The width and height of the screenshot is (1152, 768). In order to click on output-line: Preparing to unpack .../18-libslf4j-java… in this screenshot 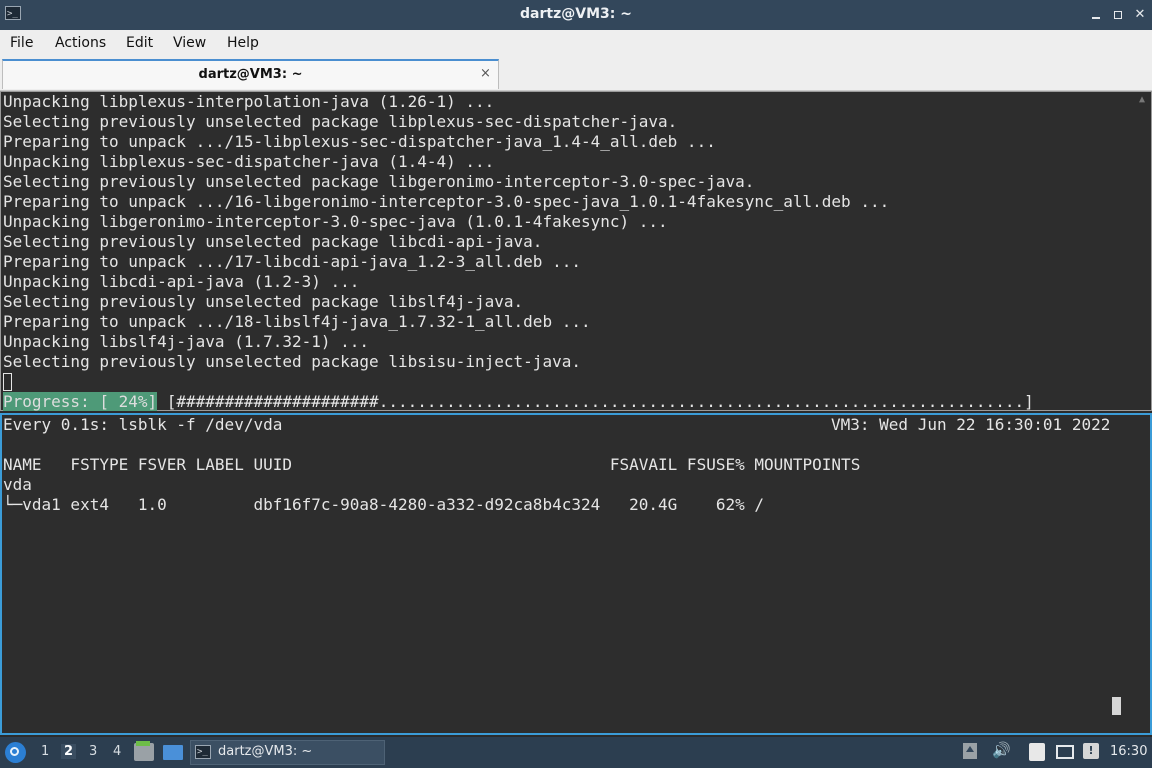, I will do `click(297, 321)`.